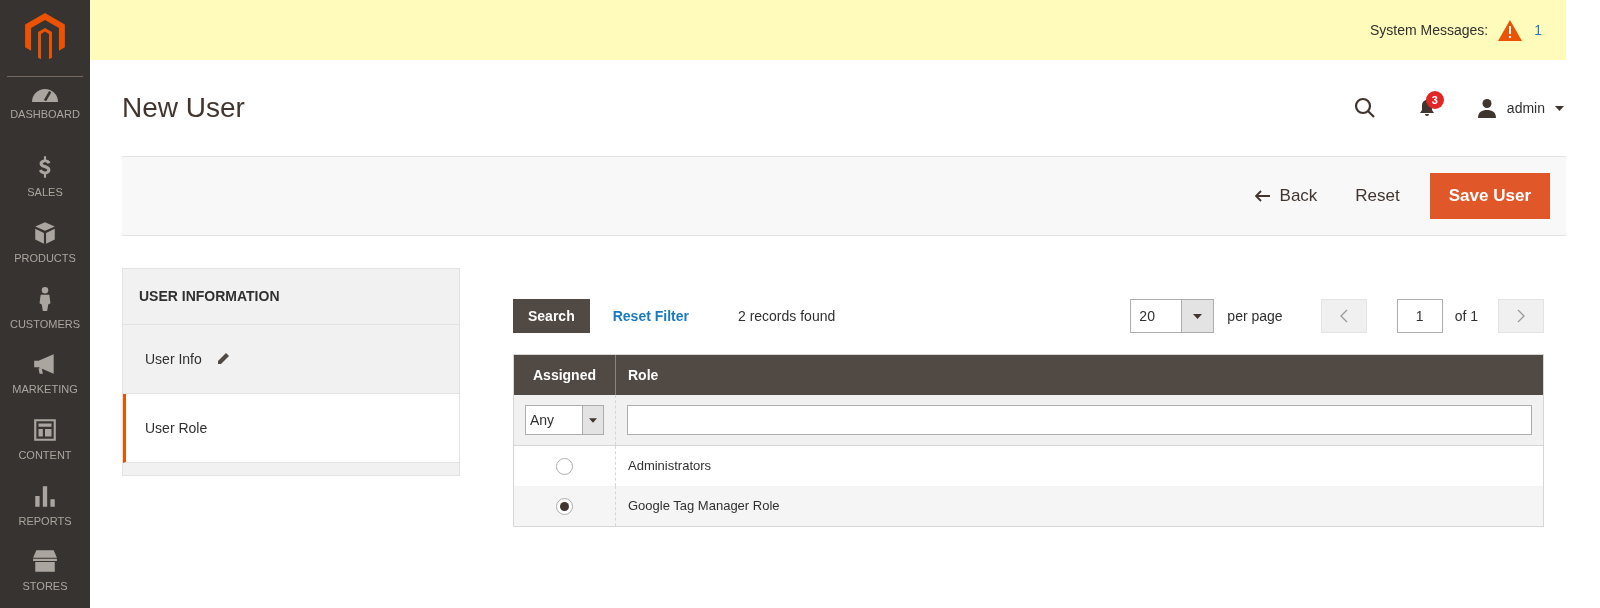 This screenshot has height=608, width=1600. I want to click on logo-icon, so click(45, 36).